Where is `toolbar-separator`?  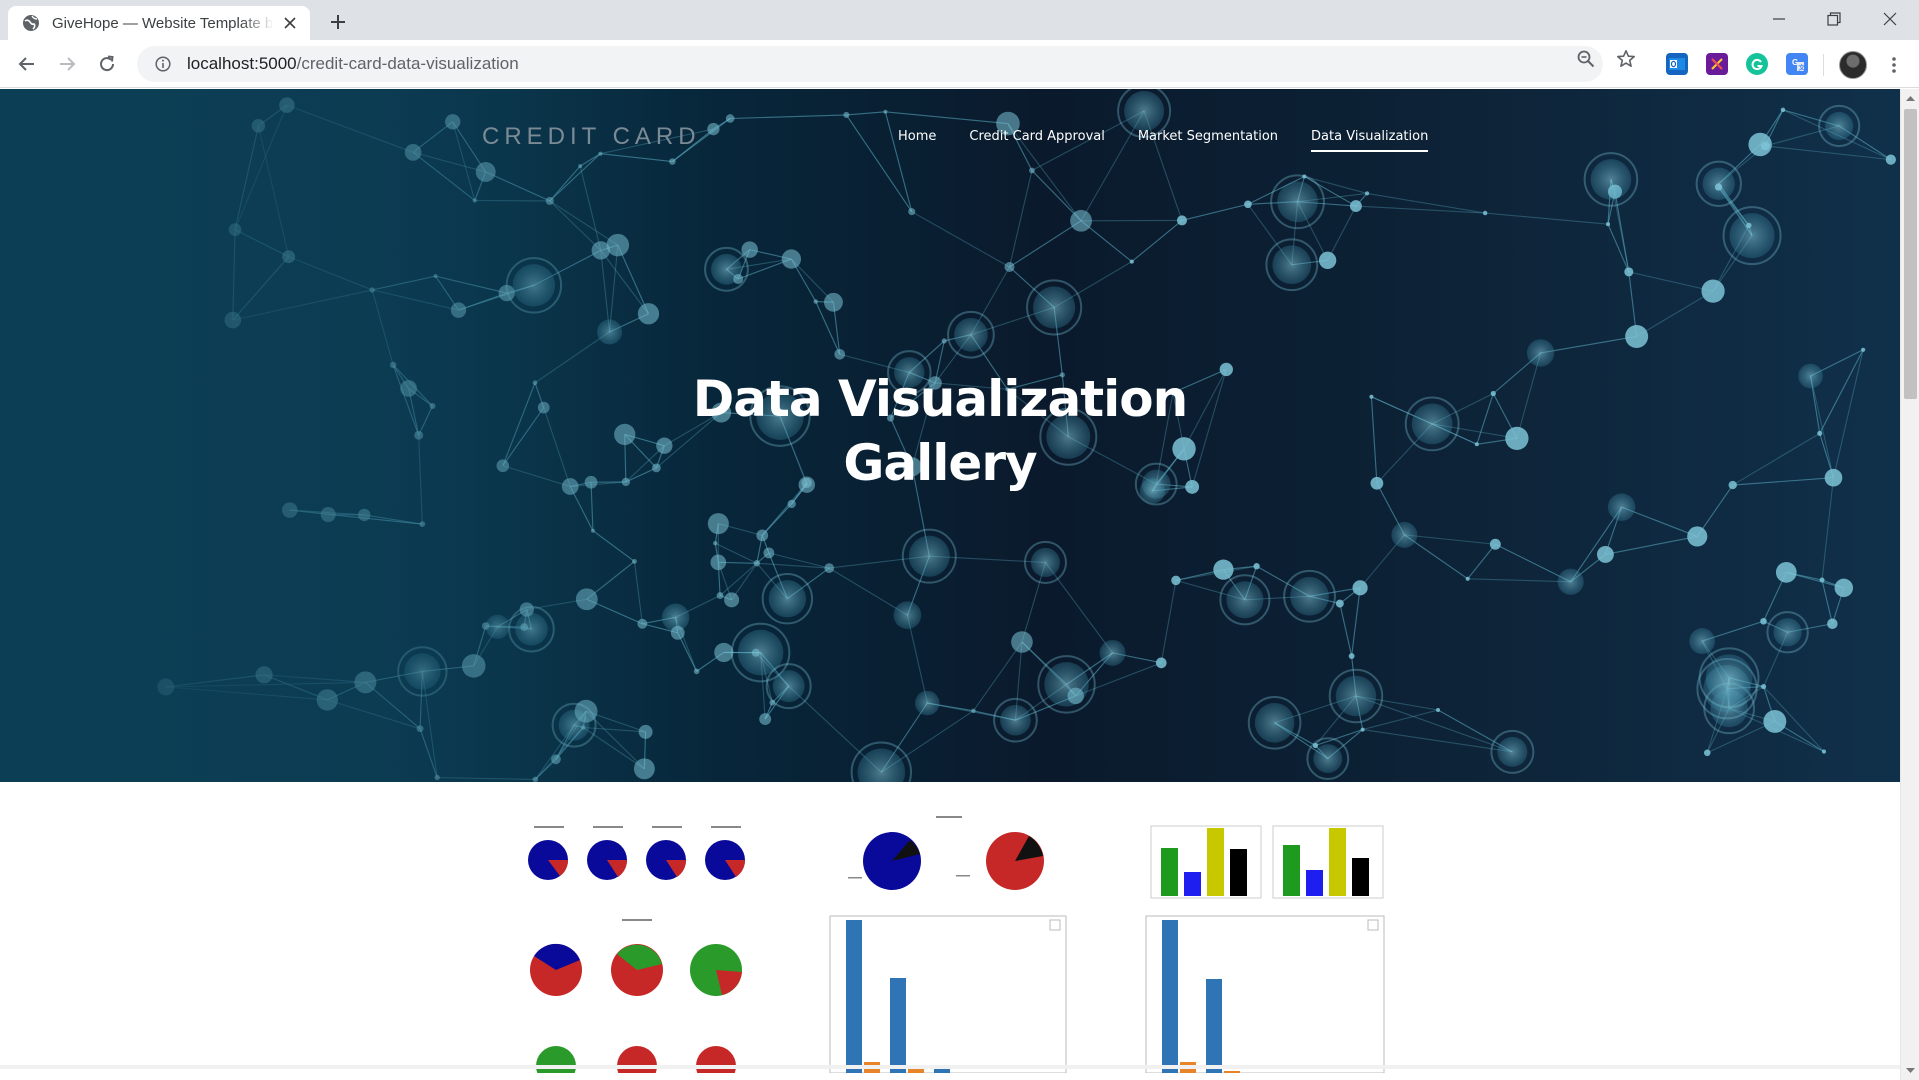
toolbar-separator is located at coordinates (1823, 65).